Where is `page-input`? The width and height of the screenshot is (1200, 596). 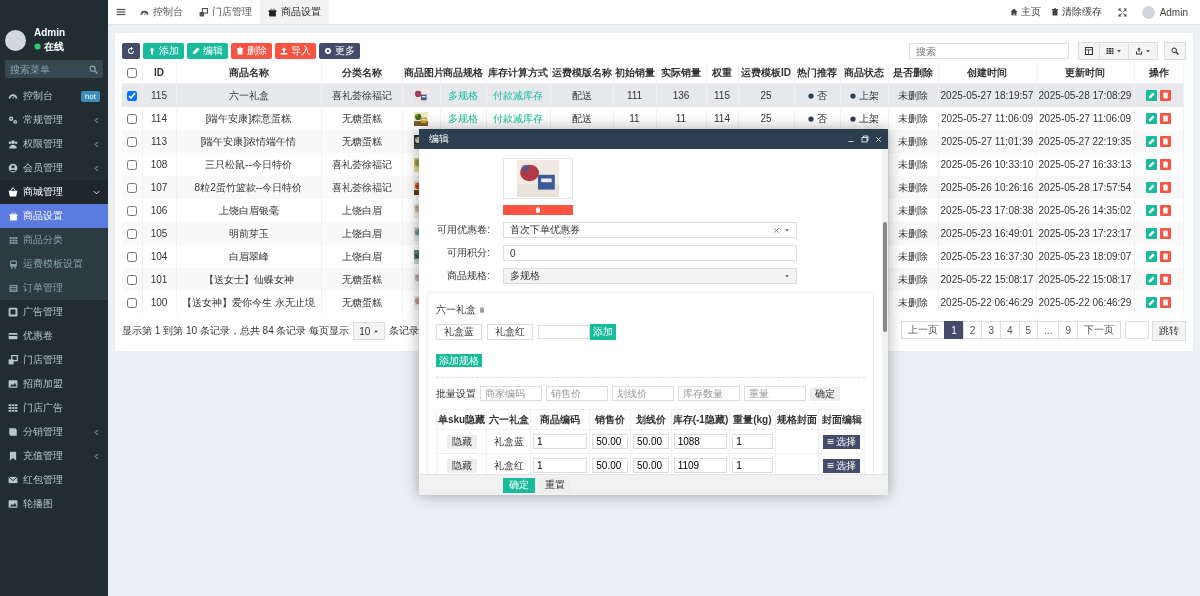
page-input is located at coordinates (1137, 330).